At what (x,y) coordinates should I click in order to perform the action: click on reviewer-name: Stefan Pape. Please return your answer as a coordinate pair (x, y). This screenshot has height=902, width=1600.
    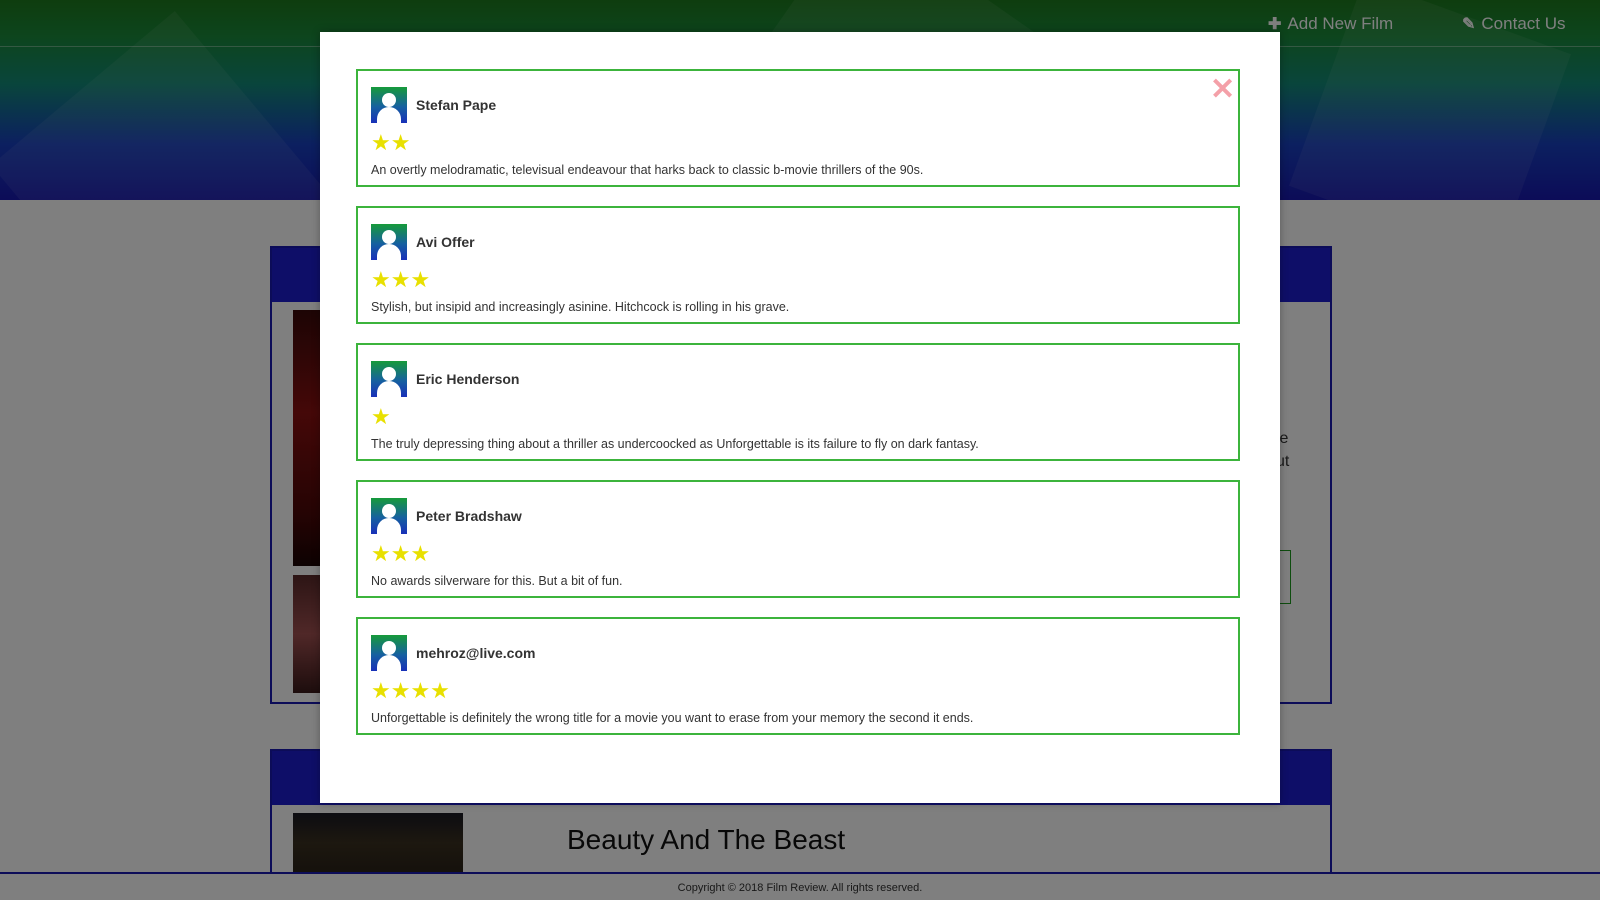
    Looking at the image, I should click on (456, 105).